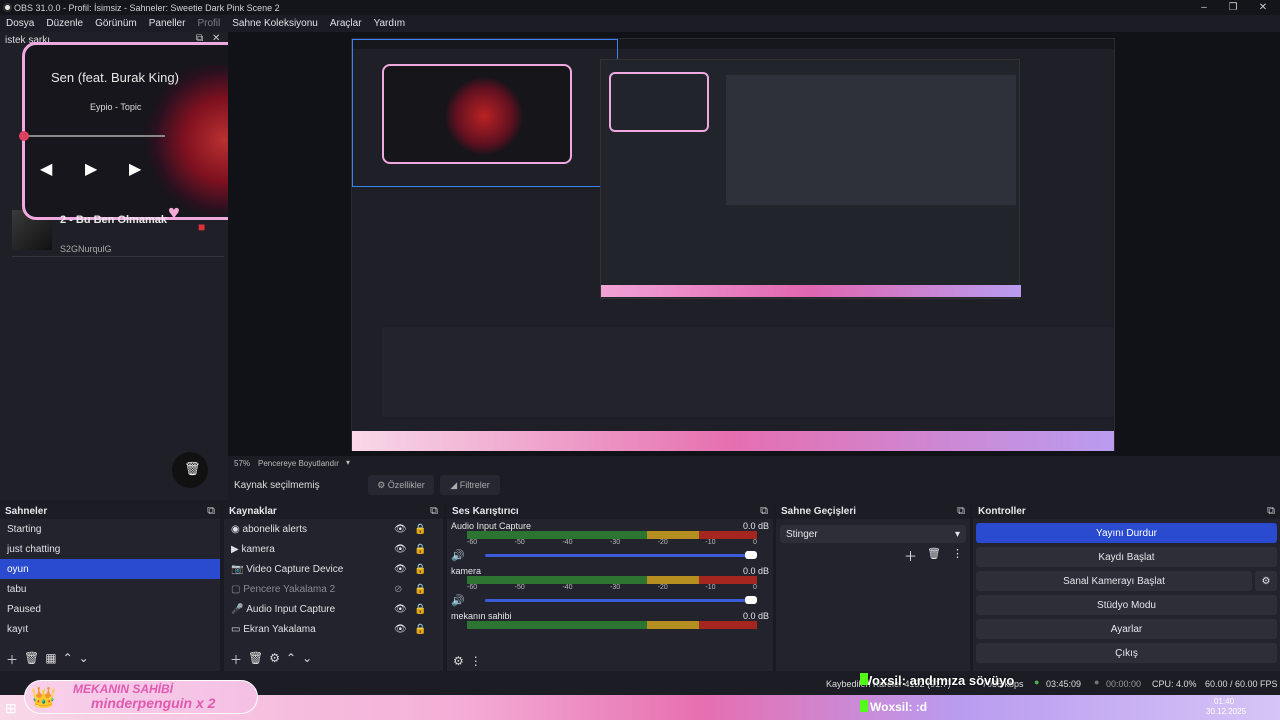  What do you see at coordinates (873, 534) in the screenshot?
I see `transition-select: Stinger ▾` at bounding box center [873, 534].